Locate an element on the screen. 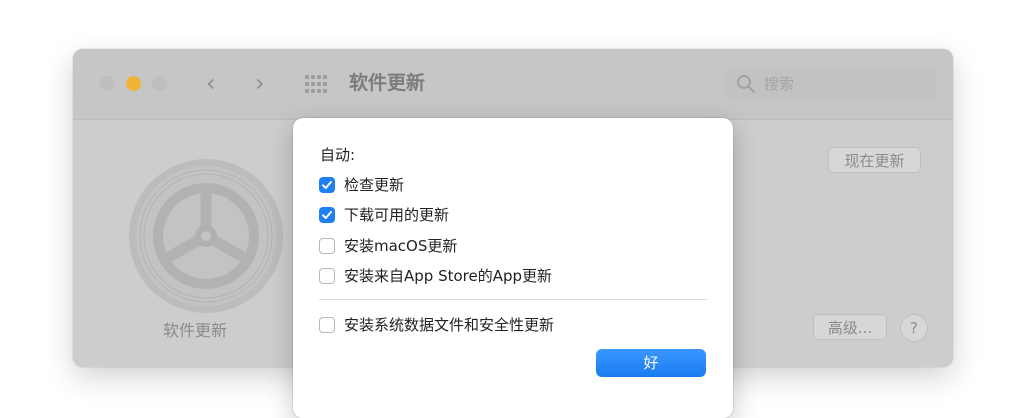 This screenshot has height=418, width=1026. chevron-right-icon: › is located at coordinates (260, 83).